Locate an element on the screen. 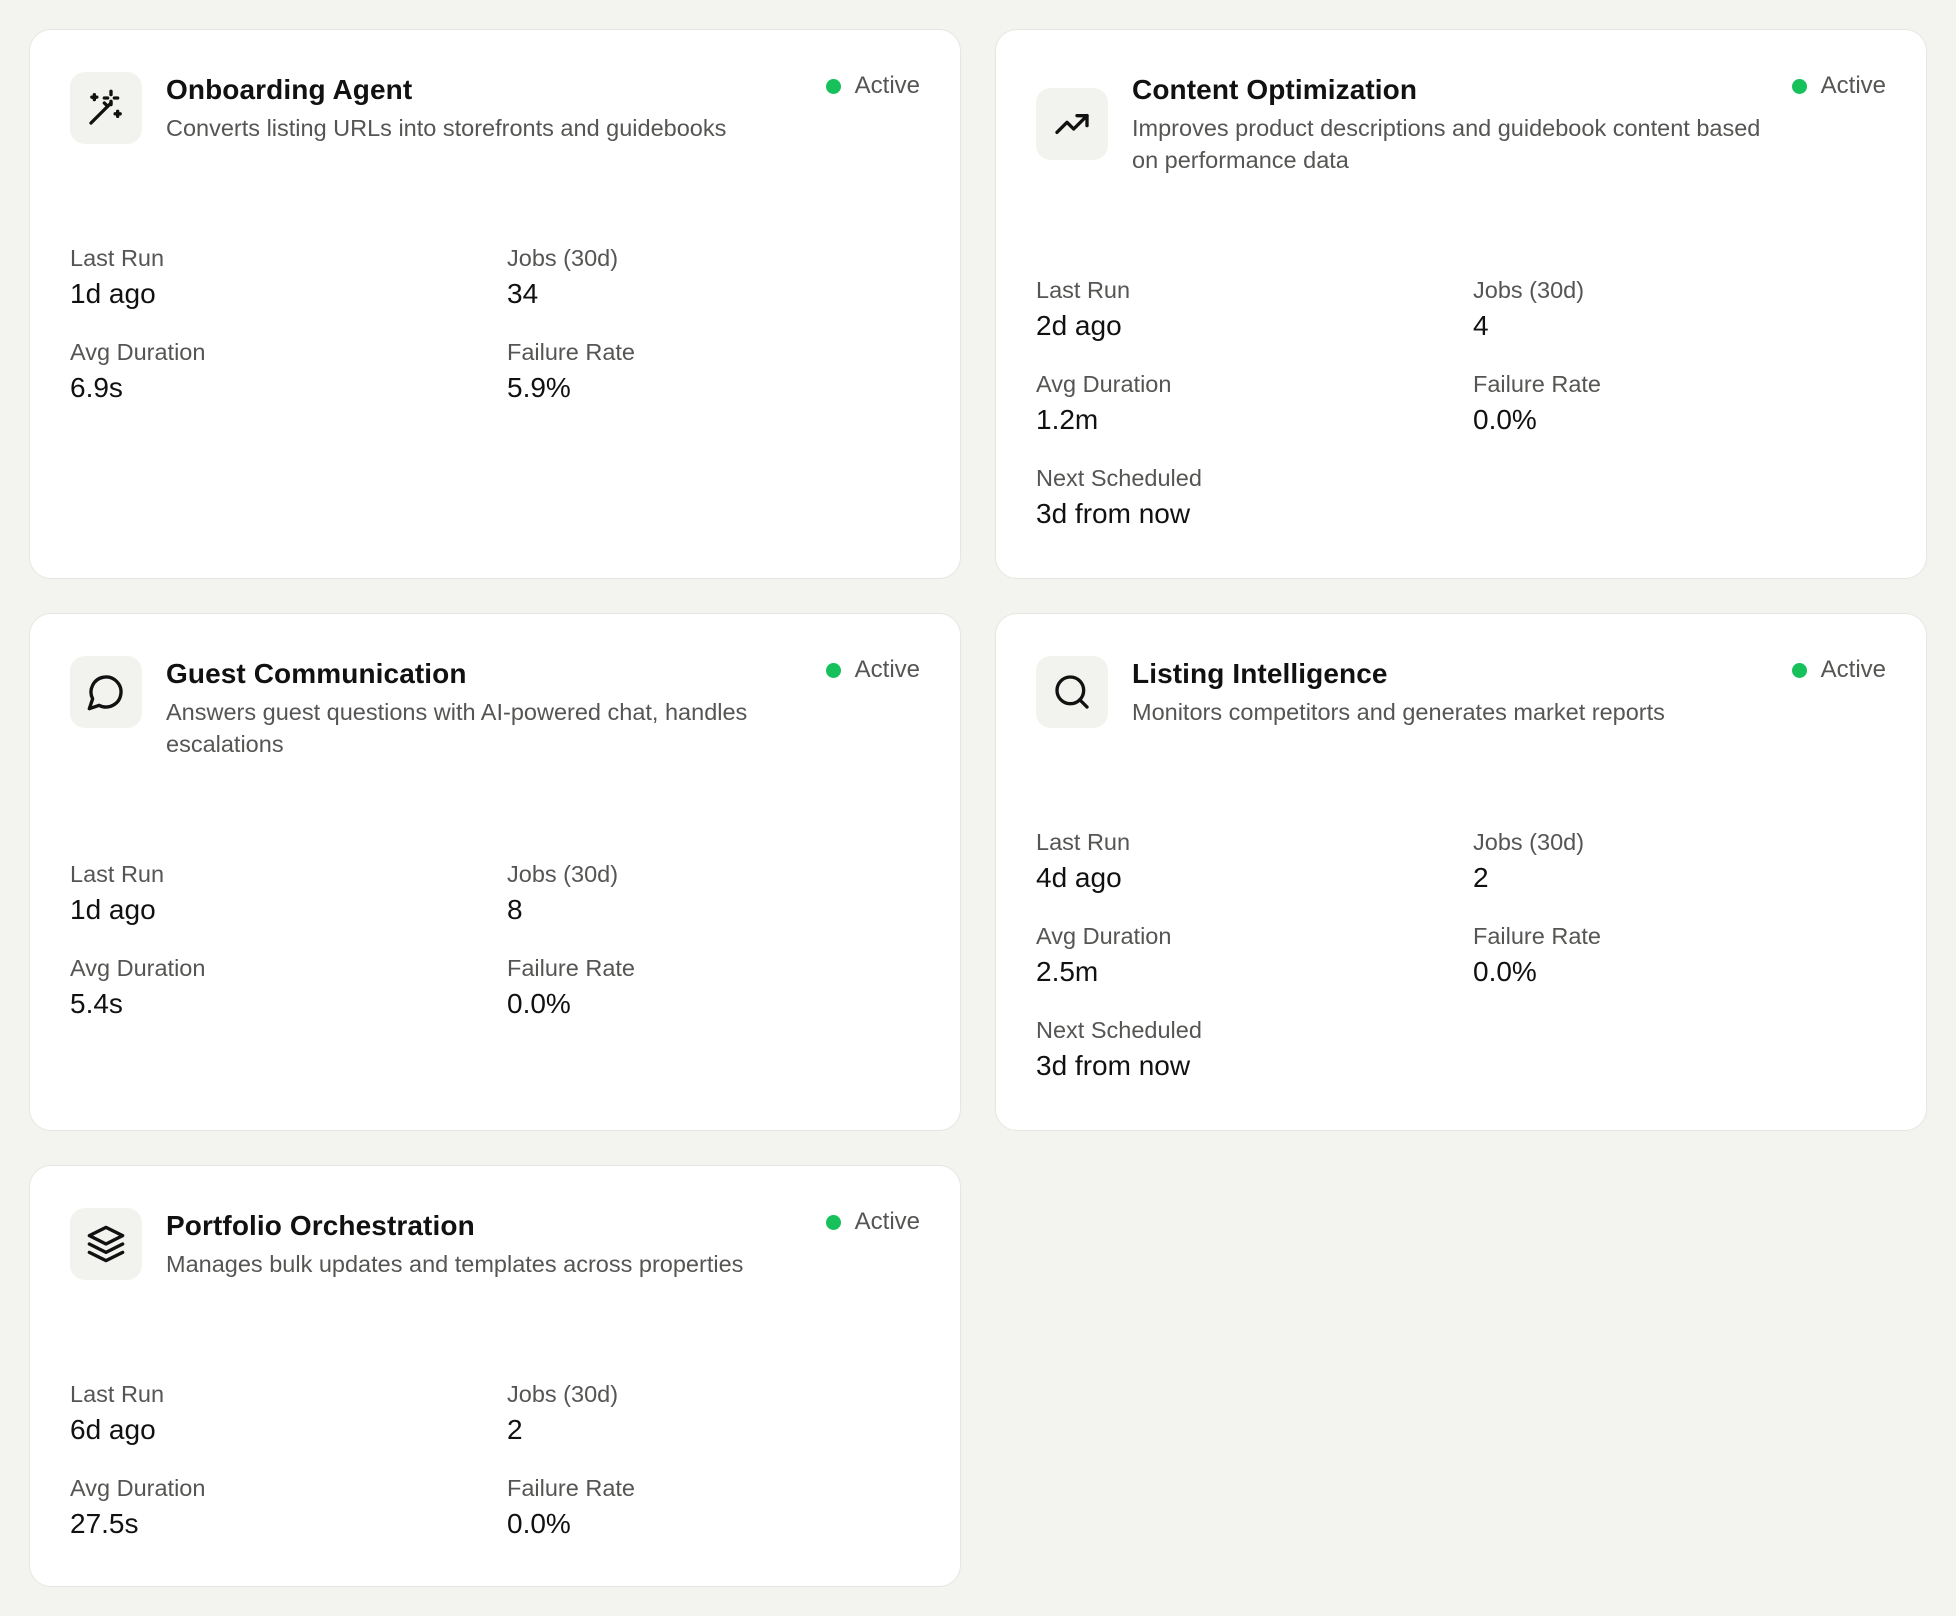  metric-last-run: Last Run 6d ago is located at coordinates (288, 1414).